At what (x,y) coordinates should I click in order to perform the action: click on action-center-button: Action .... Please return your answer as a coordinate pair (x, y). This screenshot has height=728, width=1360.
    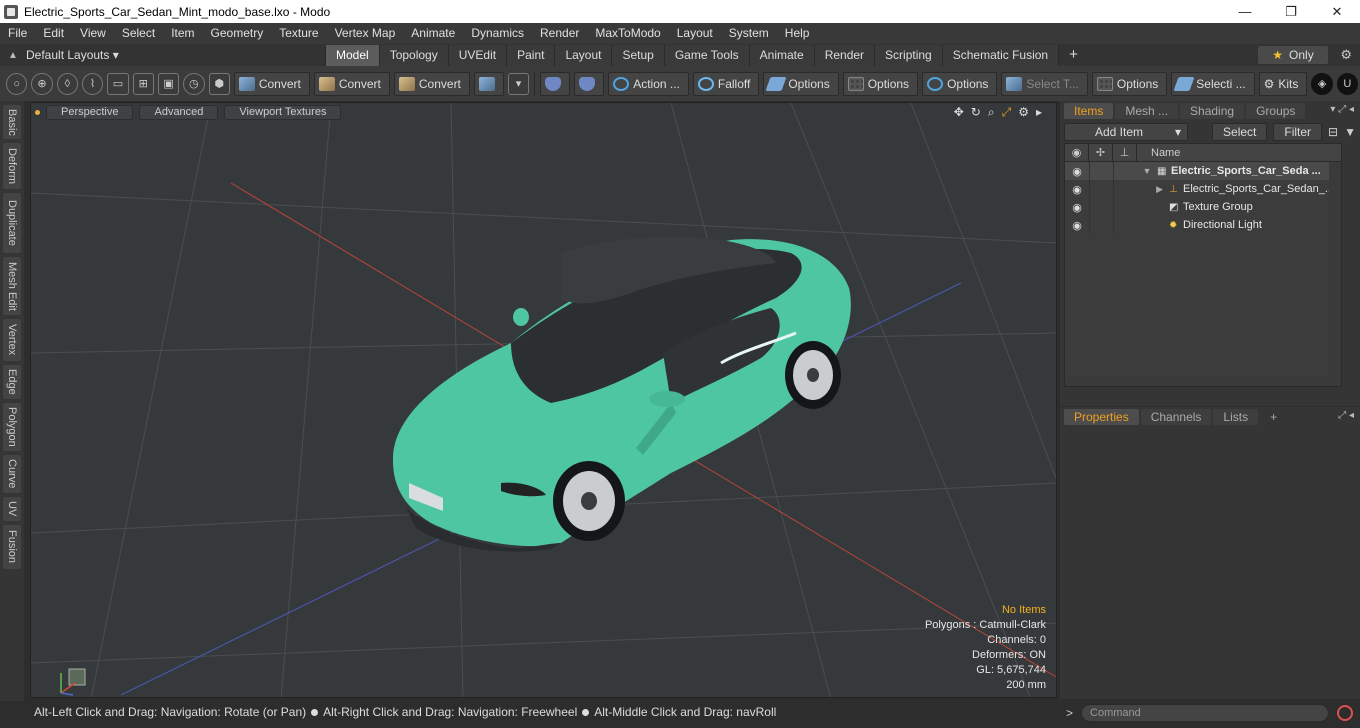
    Looking at the image, I should click on (648, 83).